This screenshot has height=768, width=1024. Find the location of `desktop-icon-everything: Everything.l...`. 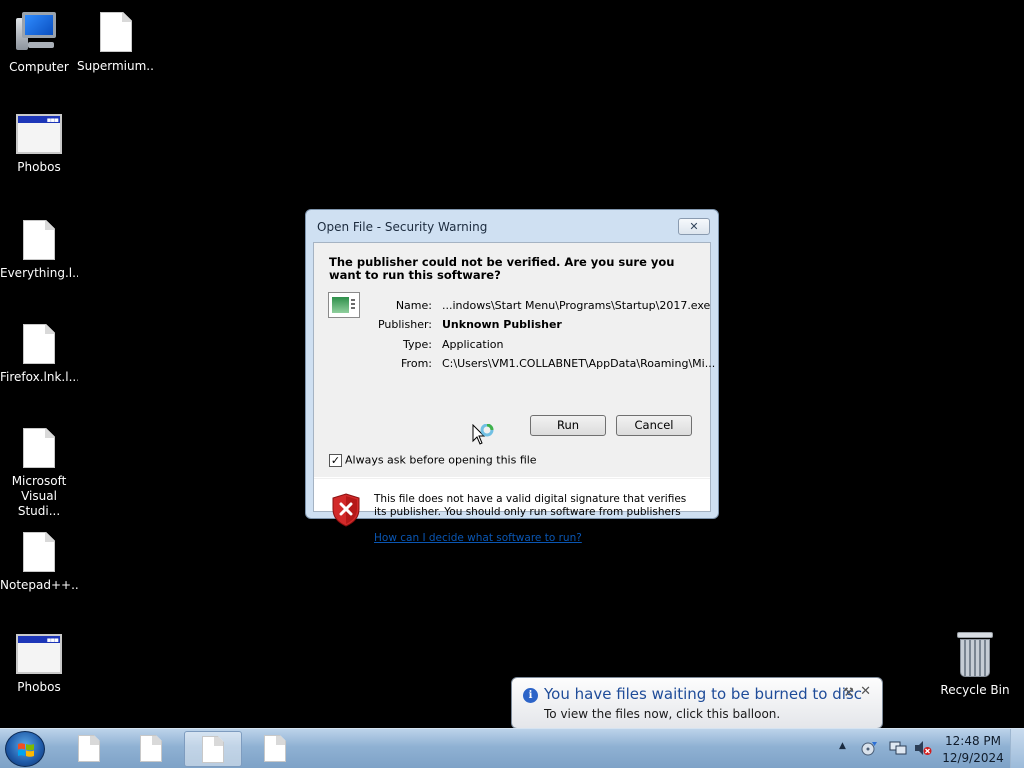

desktop-icon-everything: Everything.l... is located at coordinates (39, 250).